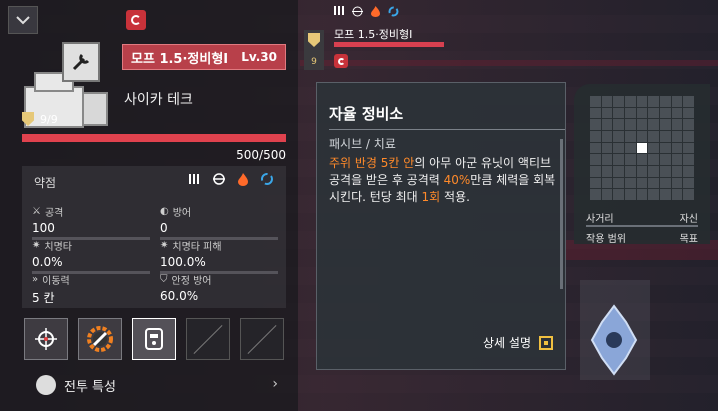 The width and height of the screenshot is (718, 411). What do you see at coordinates (231, 179) in the screenshot?
I see `weakness-icons` at bounding box center [231, 179].